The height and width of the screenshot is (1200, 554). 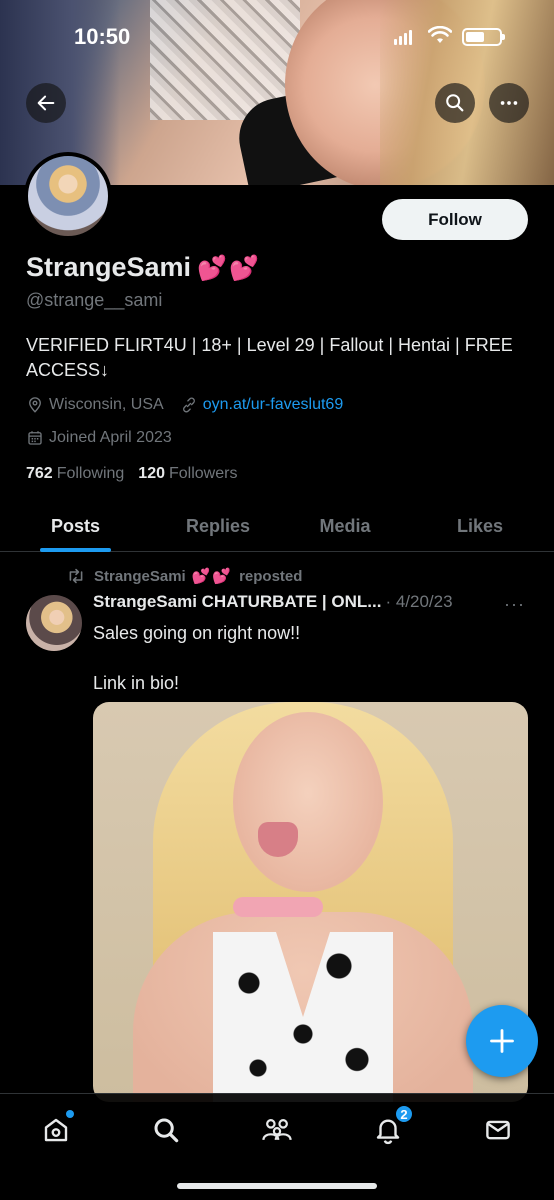 I want to click on status-time: 10:50, so click(x=102, y=36).